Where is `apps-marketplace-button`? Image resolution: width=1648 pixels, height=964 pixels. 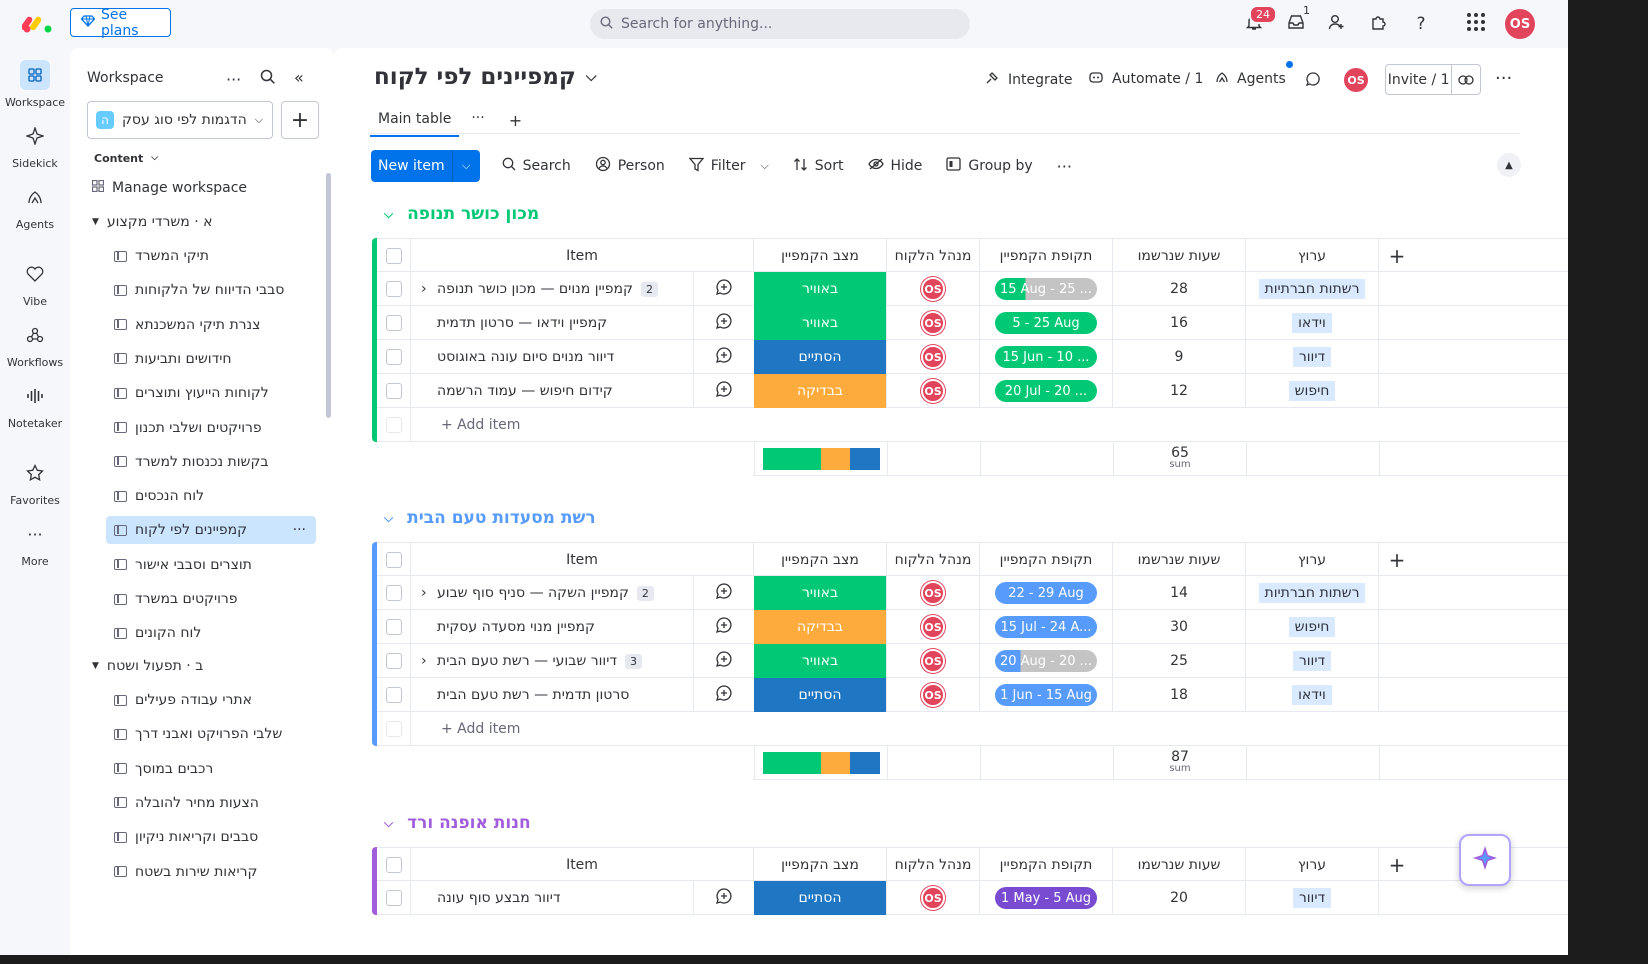 apps-marketplace-button is located at coordinates (1379, 24).